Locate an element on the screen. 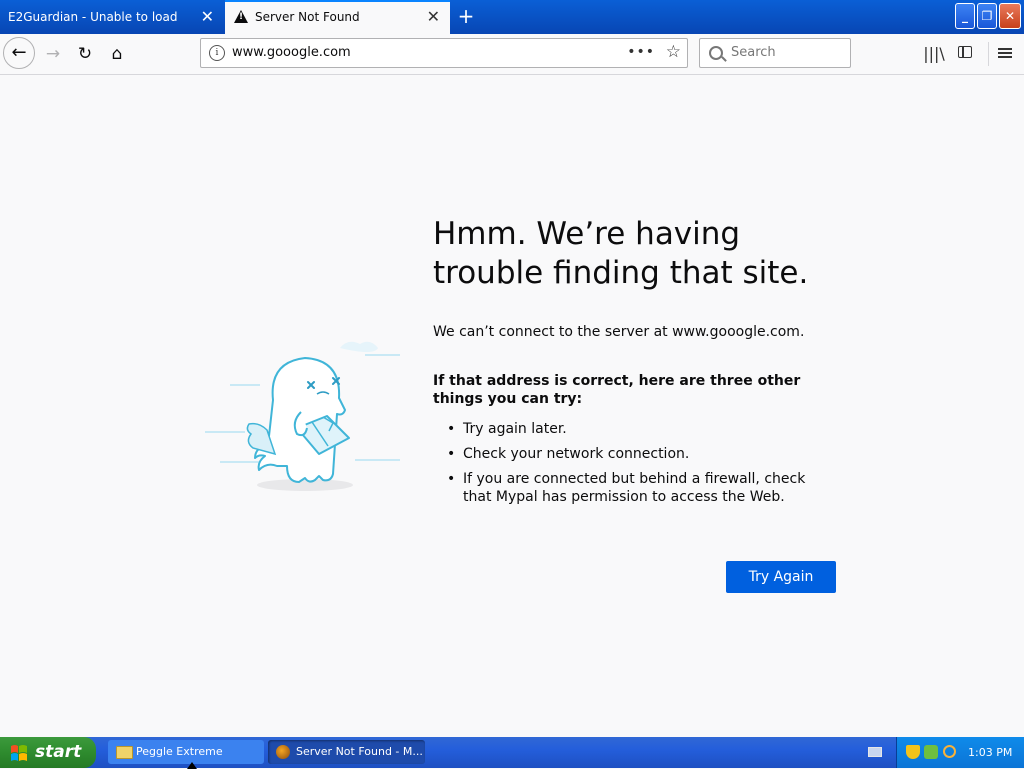  browser-icon is located at coordinates (283, 752).